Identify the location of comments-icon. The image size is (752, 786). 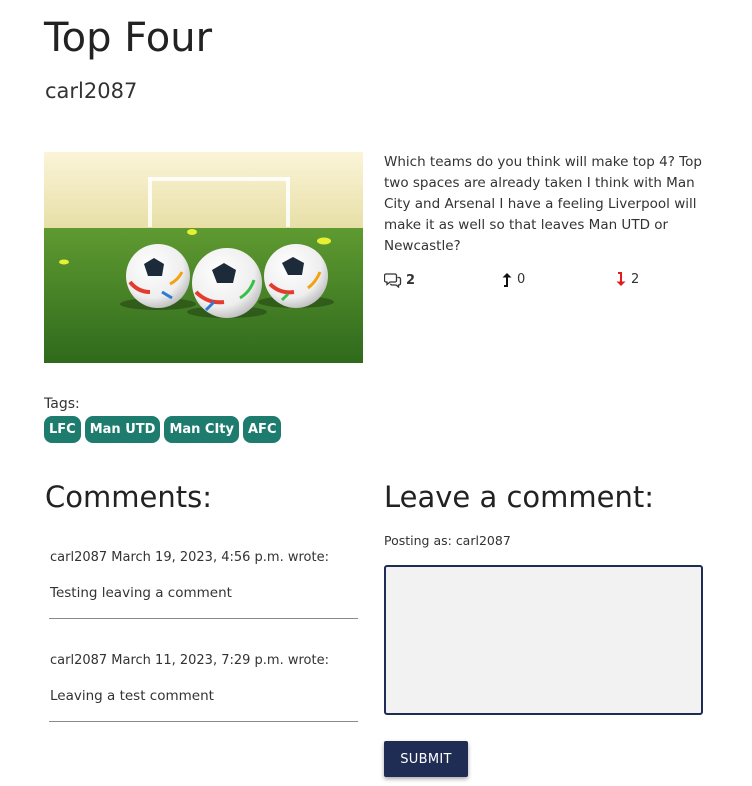
(393, 280).